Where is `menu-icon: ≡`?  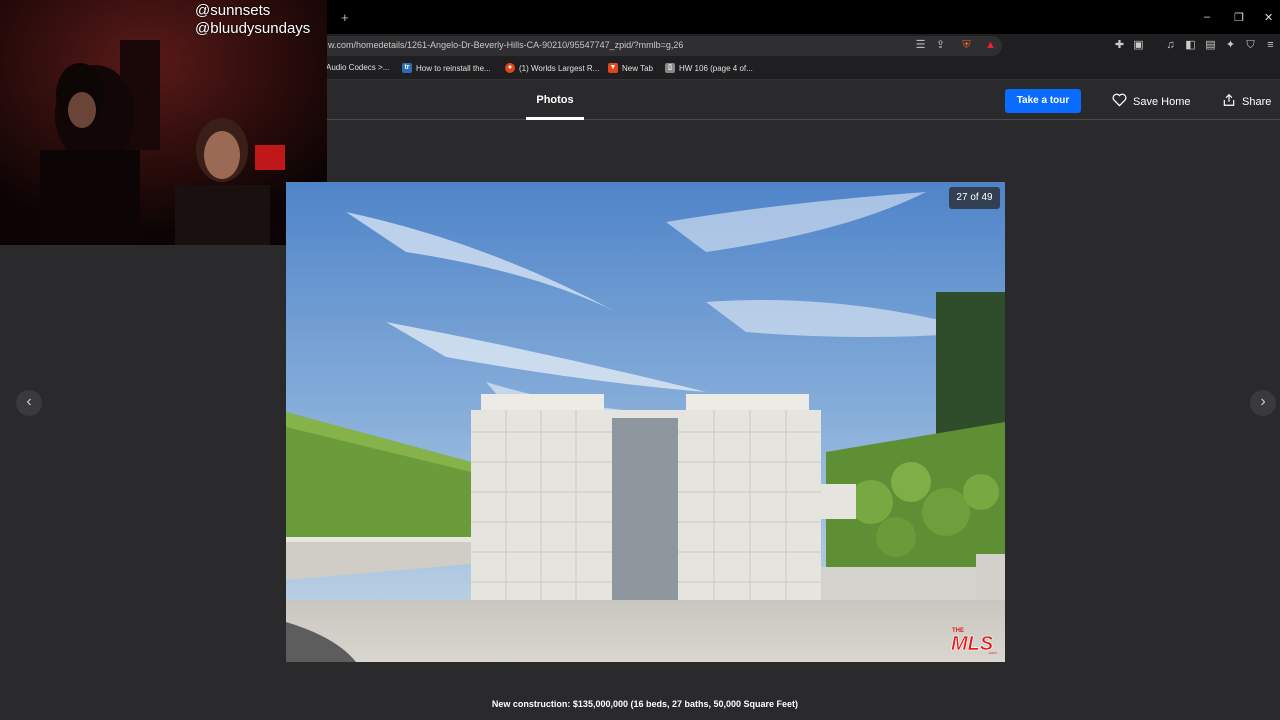
menu-icon: ≡ is located at coordinates (1270, 45).